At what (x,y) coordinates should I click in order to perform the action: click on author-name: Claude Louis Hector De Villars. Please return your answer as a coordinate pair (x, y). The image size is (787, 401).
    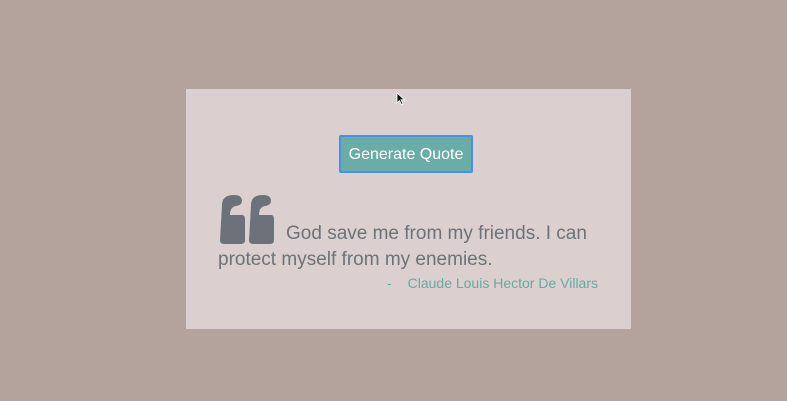
    Looking at the image, I should click on (502, 283).